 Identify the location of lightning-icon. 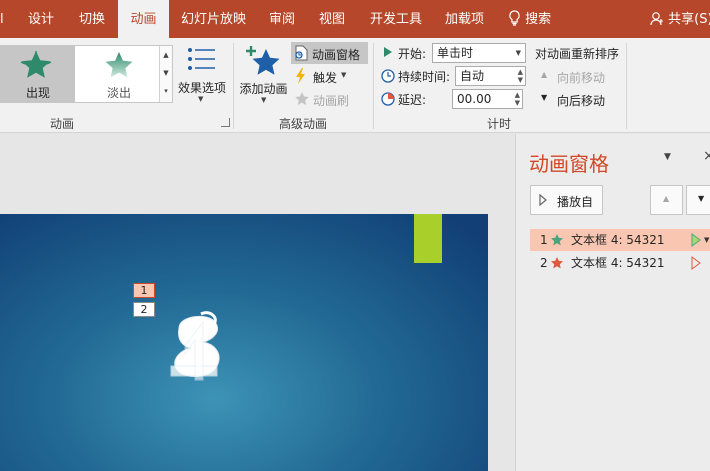
(300, 76).